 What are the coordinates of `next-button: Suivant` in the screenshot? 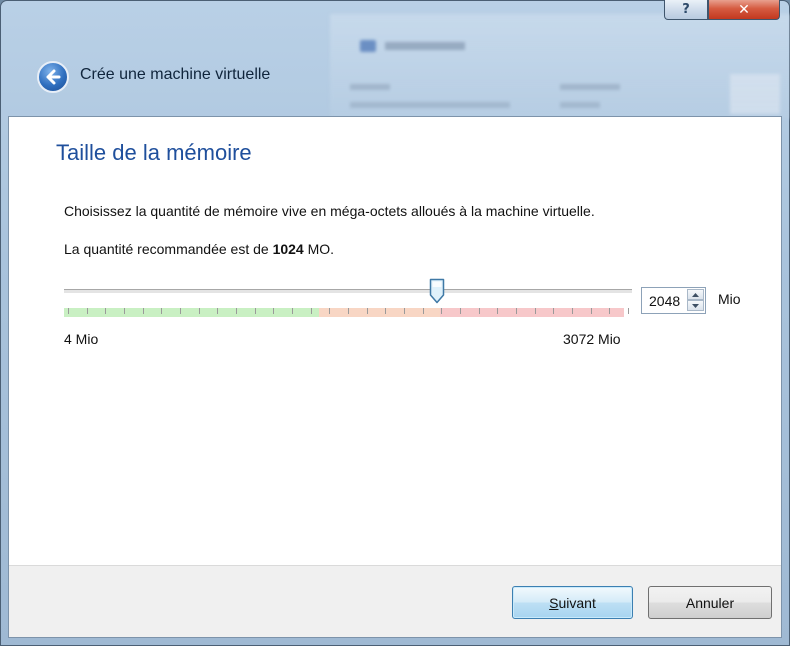 It's located at (572, 602).